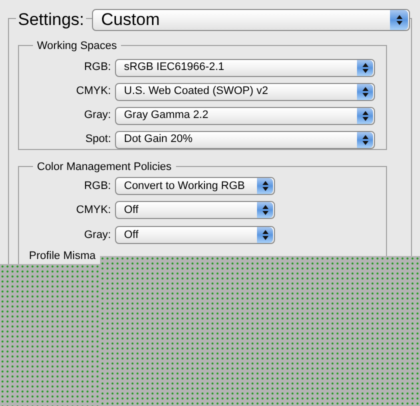 The image size is (420, 406). What do you see at coordinates (245, 139) in the screenshot?
I see `popup-menu: Dot Gain 20%` at bounding box center [245, 139].